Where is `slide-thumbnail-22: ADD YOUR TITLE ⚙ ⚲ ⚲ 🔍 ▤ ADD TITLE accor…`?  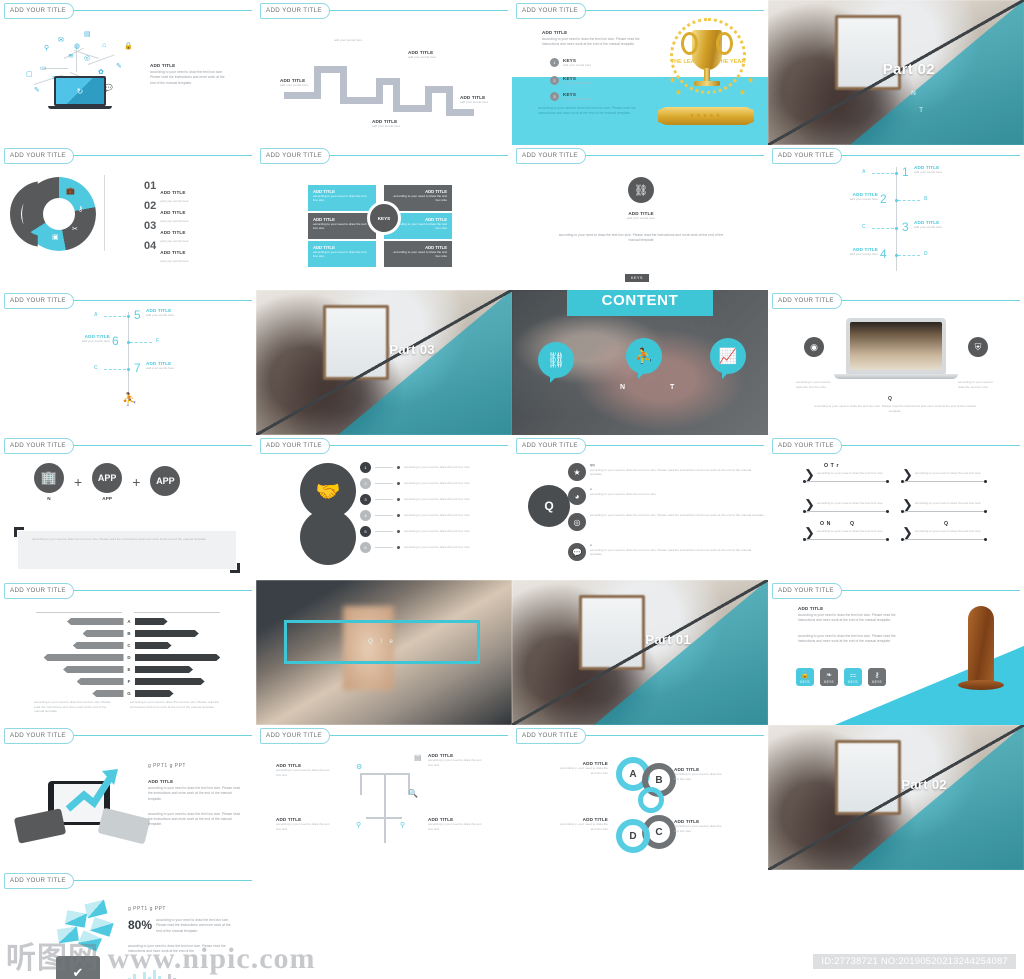
slide-thumbnail-22: ADD YOUR TITLE ⚙ ⚲ ⚲ 🔍 ▤ ADD TITLE accor… is located at coordinates (384, 797).